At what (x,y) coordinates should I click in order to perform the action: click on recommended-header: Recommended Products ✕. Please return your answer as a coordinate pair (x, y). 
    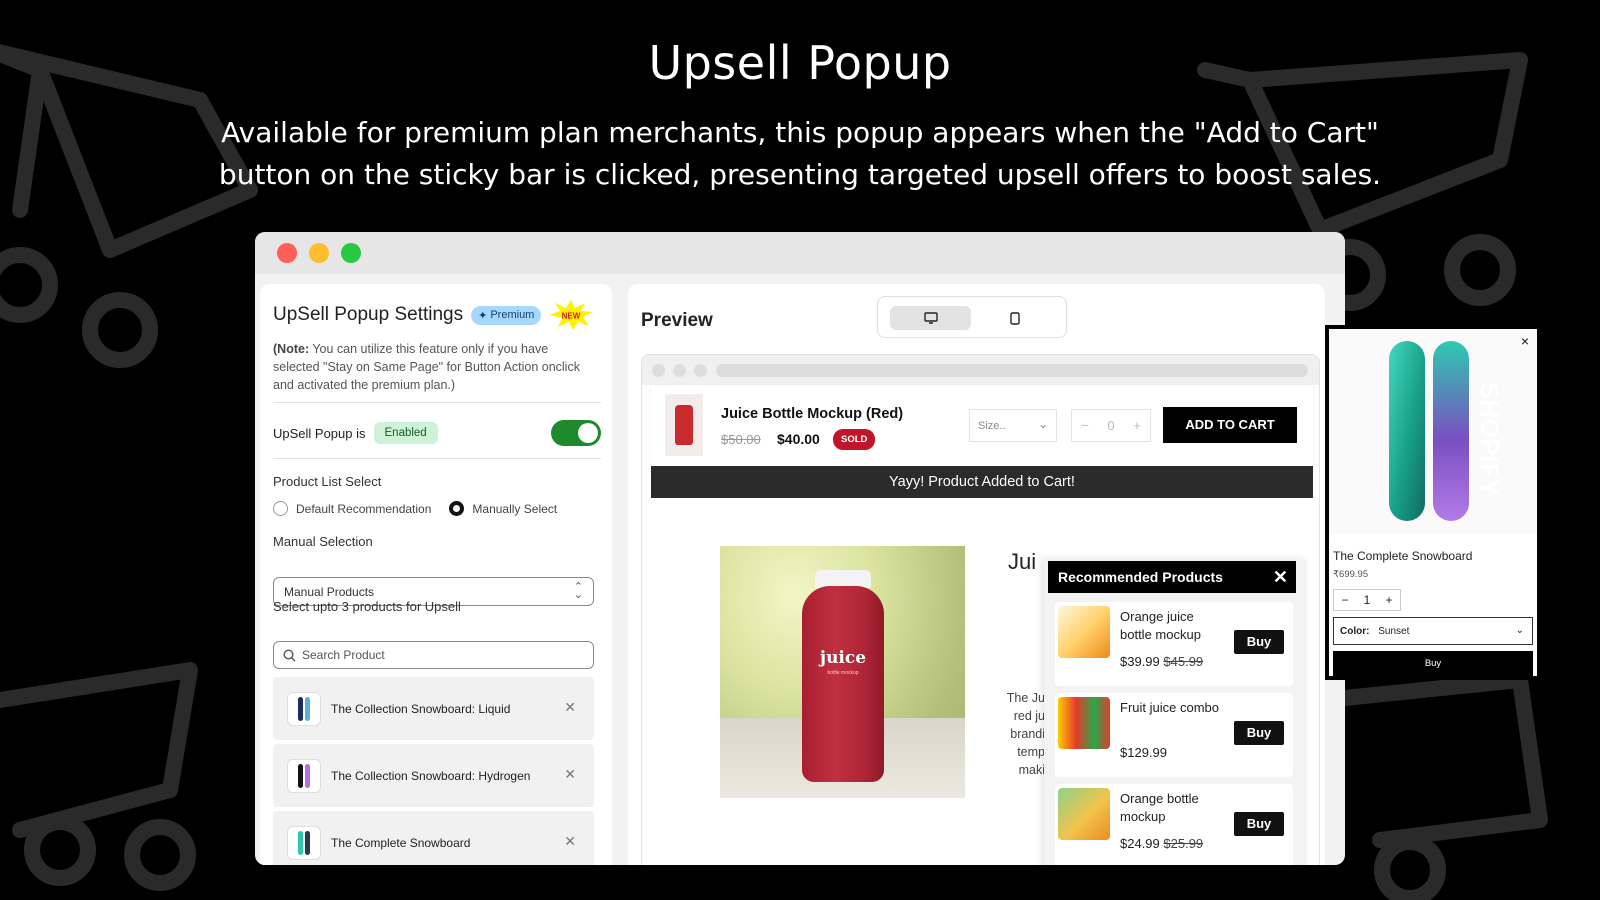
    Looking at the image, I should click on (1172, 577).